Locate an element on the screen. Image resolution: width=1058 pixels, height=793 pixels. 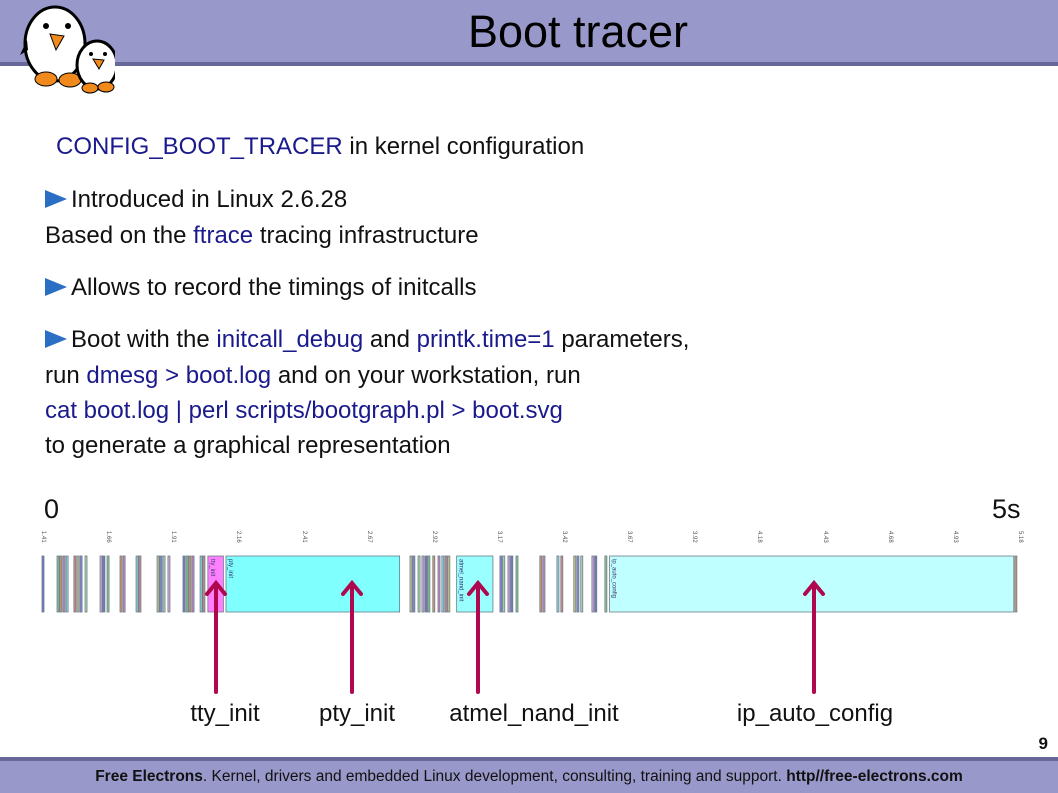
initcall-block-label: pty_init is located at coordinates (230, 568).